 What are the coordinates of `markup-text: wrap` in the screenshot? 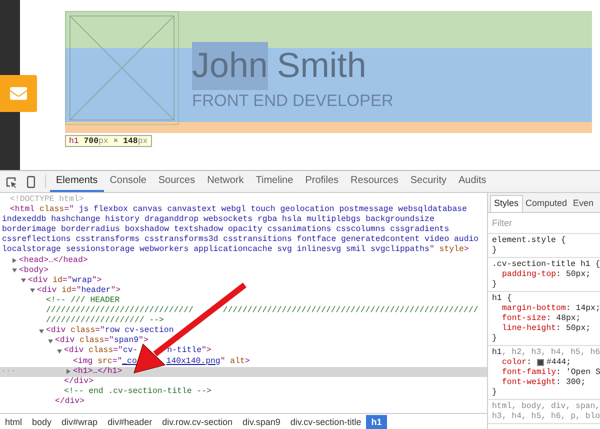 It's located at (82, 281).